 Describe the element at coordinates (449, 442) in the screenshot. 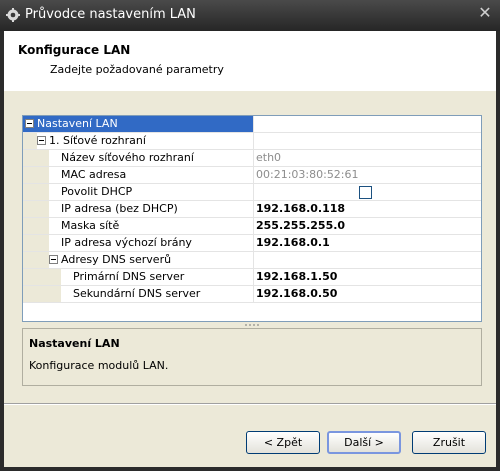

I see `cancel-button: Zrušit` at that location.